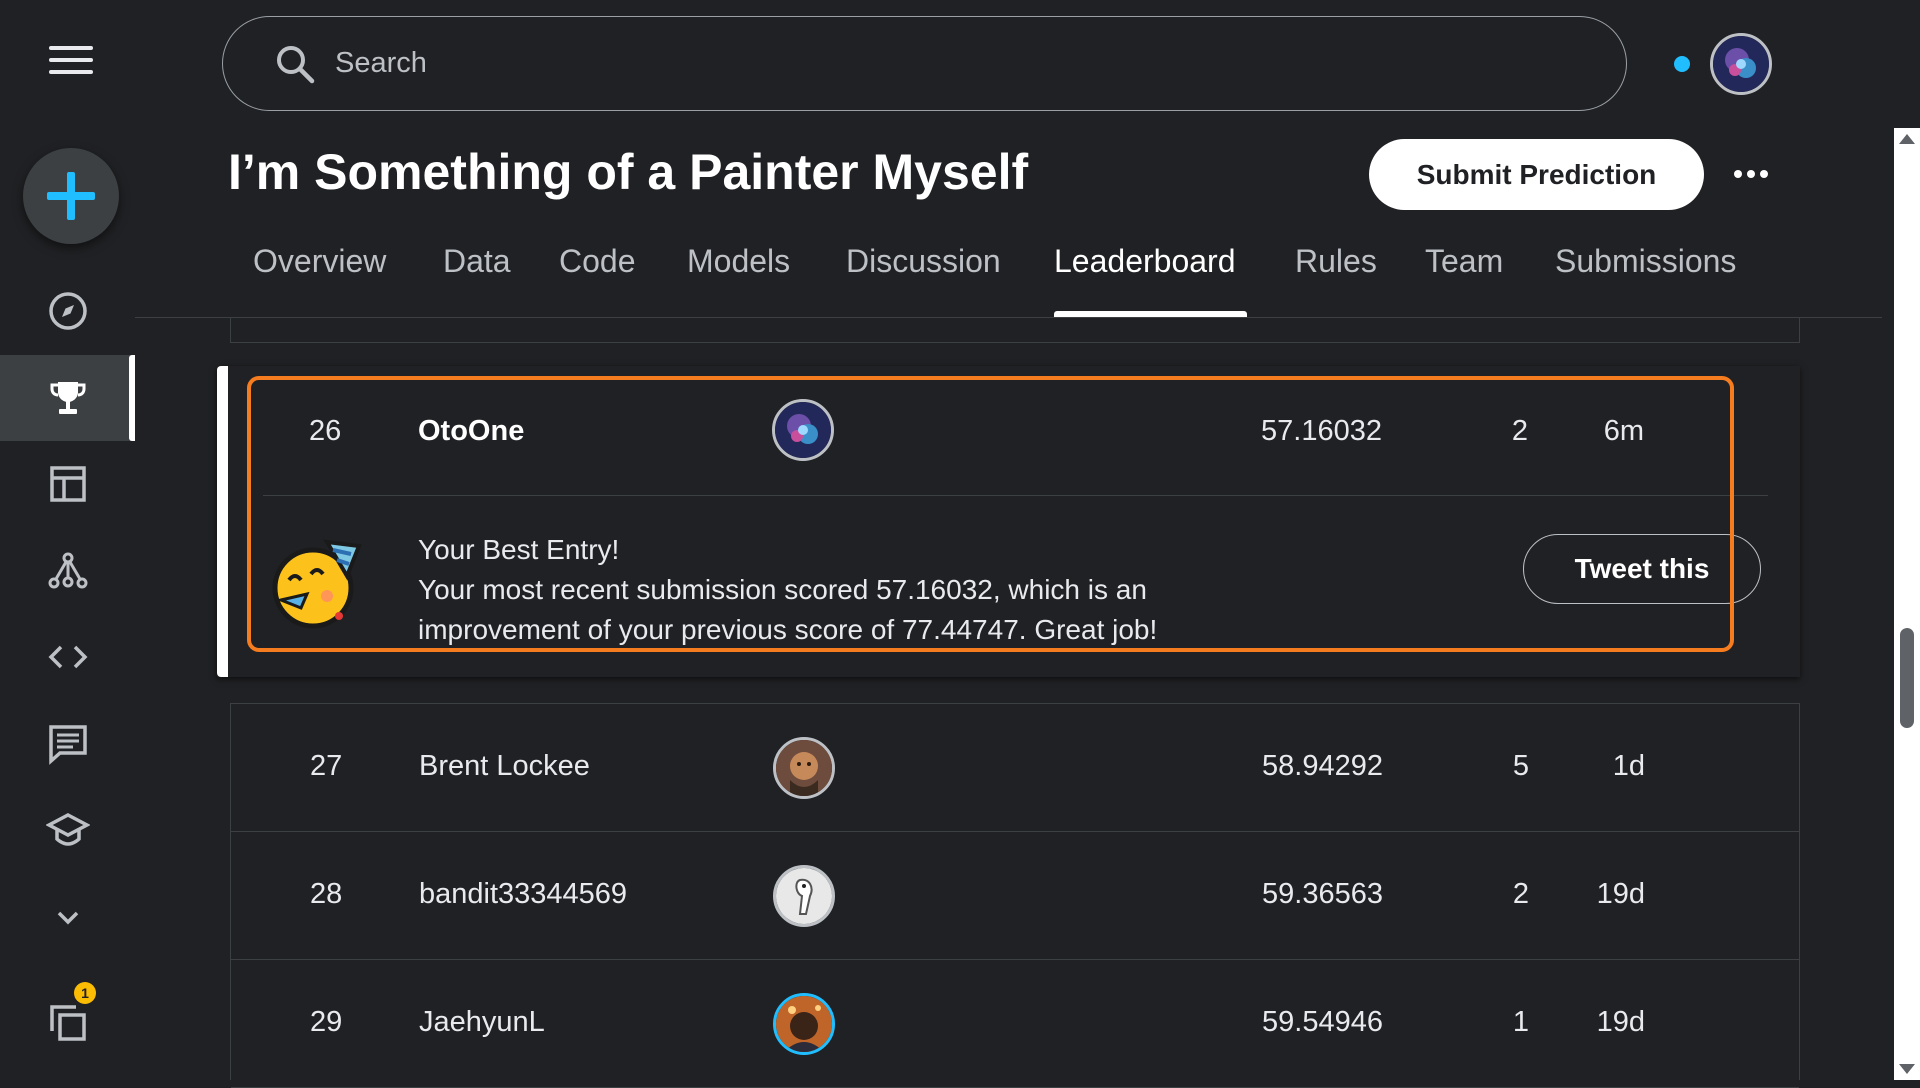  Describe the element at coordinates (1907, 139) in the screenshot. I see `scroll-up-icon` at that location.